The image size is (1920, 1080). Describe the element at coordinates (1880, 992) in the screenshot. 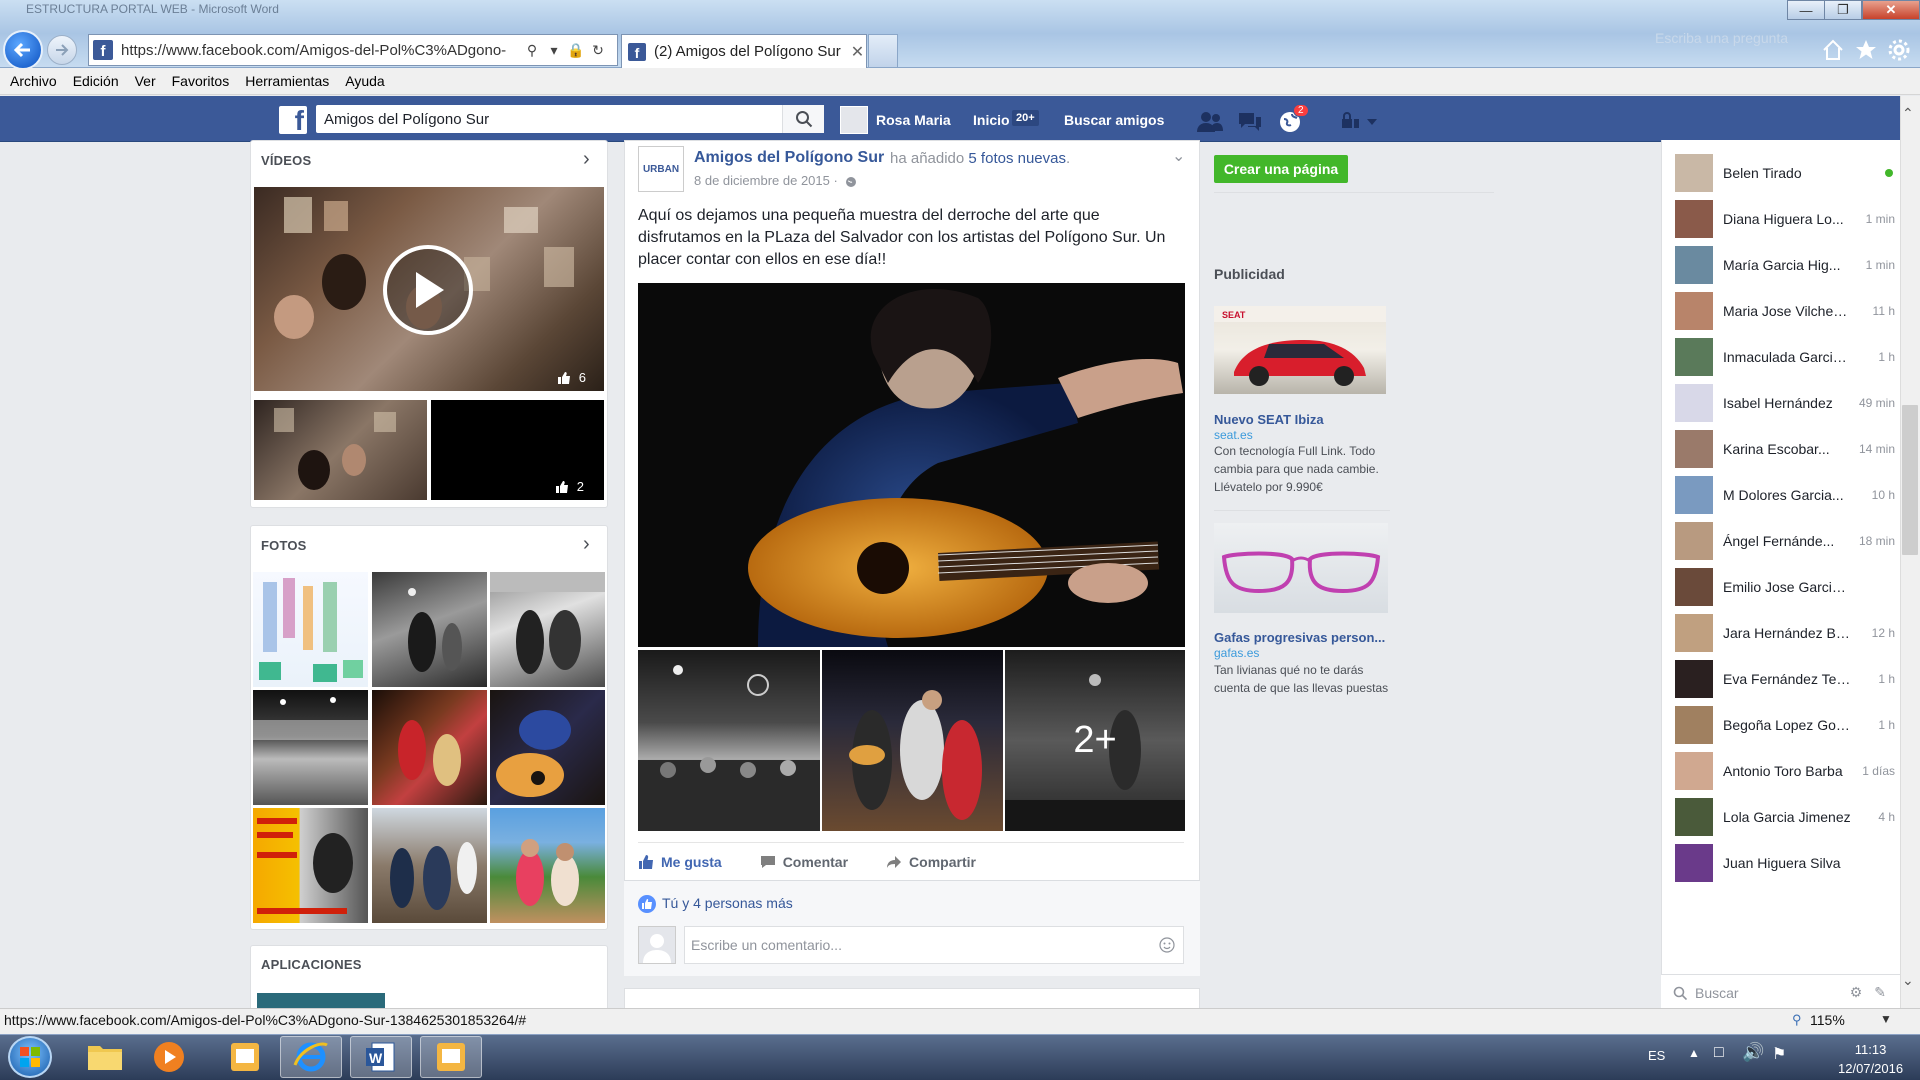

I see `new-message-icon: ✎` at that location.